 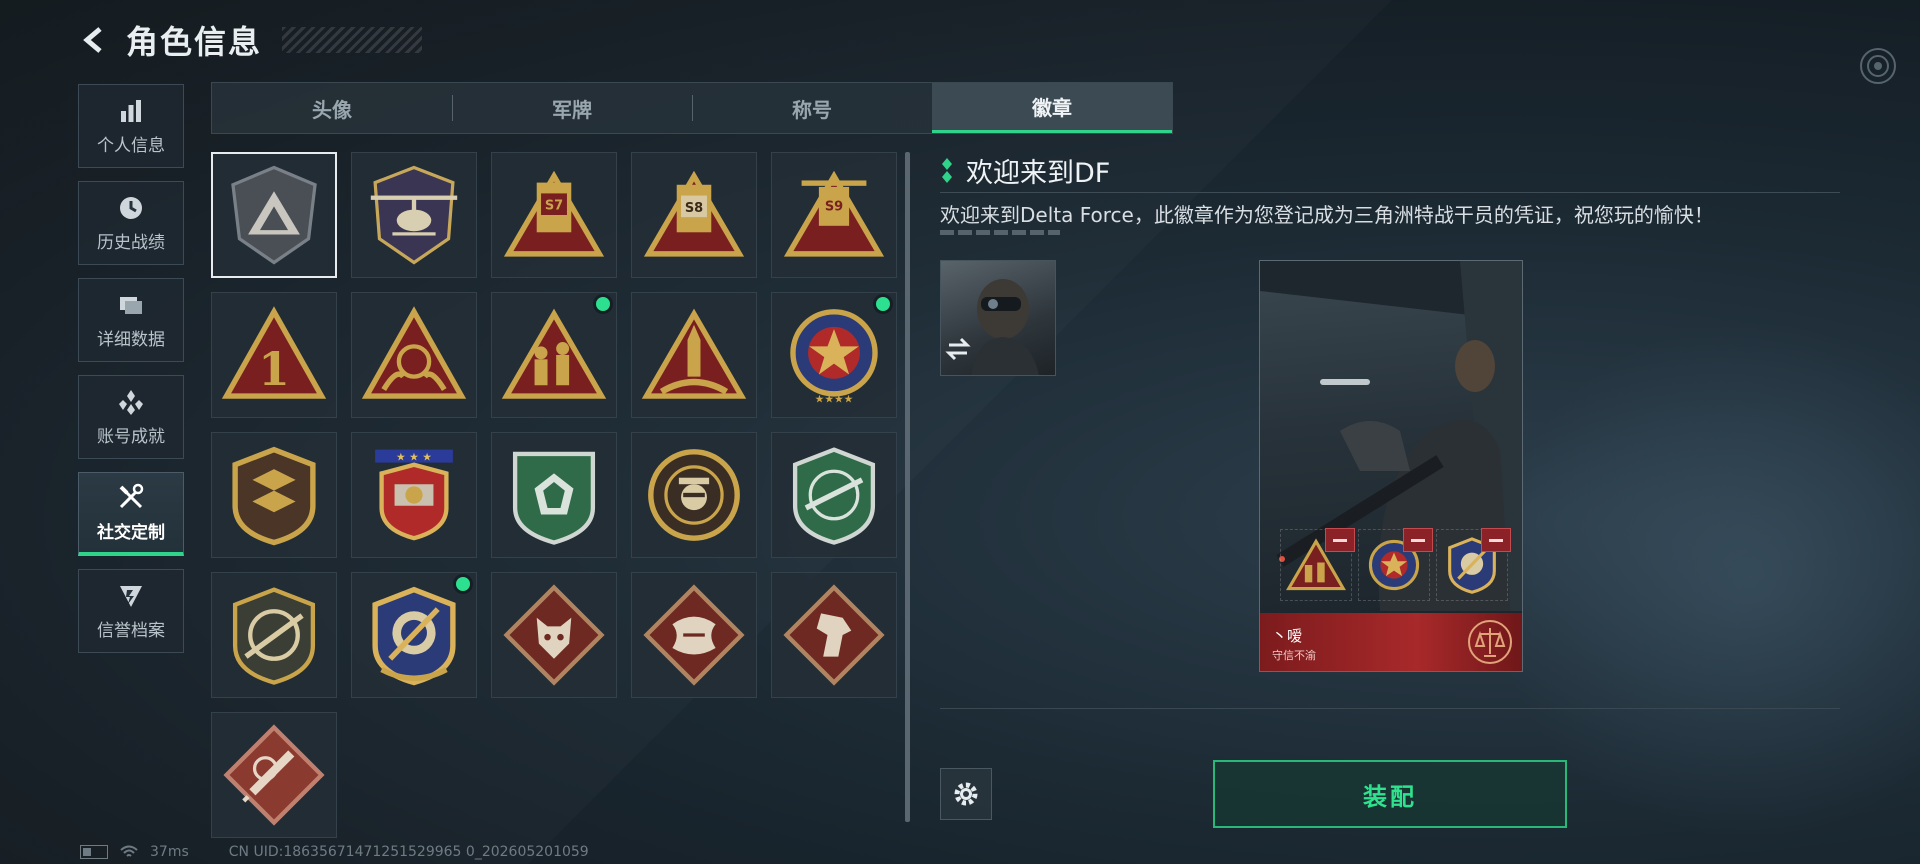 I want to click on diamond-marker-icon, so click(x=947, y=170).